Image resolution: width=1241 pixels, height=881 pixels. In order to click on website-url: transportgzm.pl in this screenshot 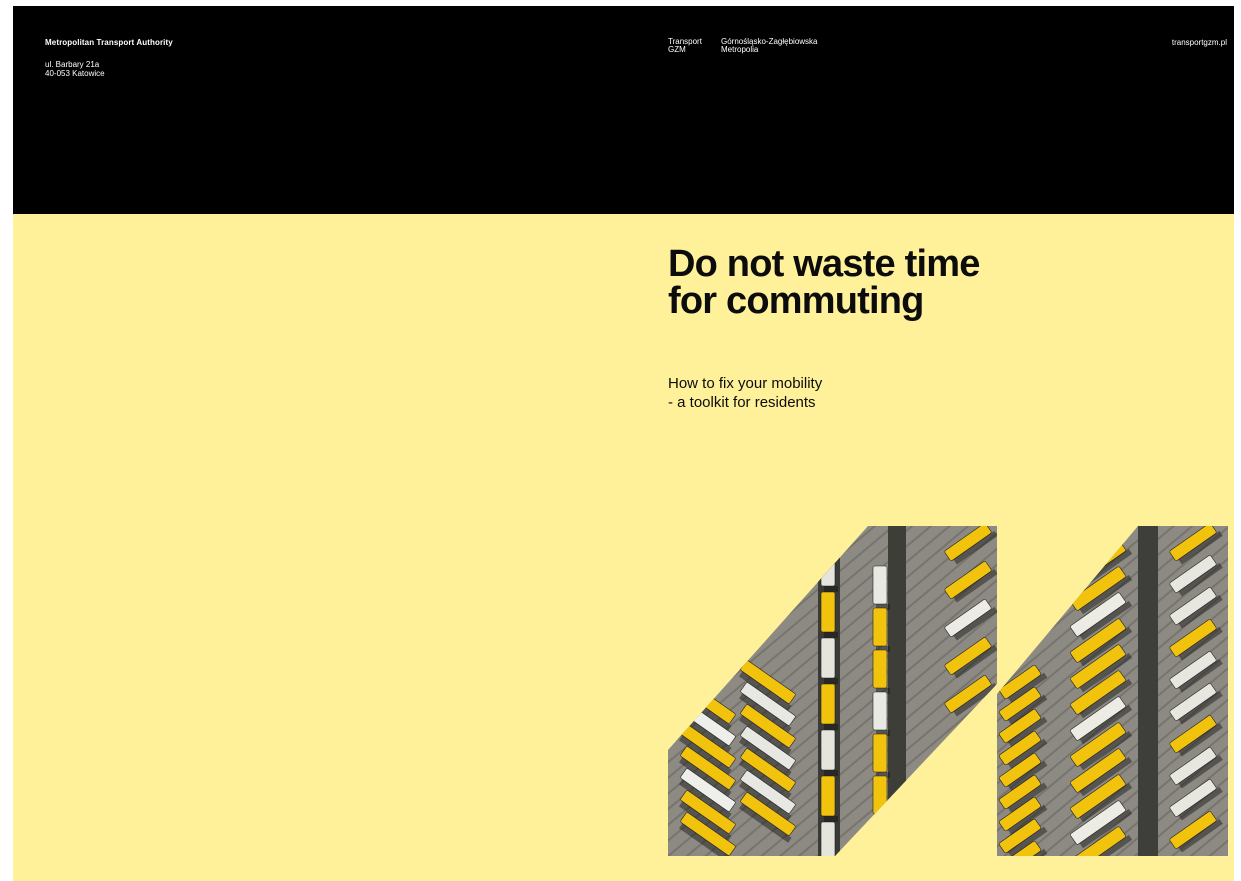, I will do `click(1199, 42)`.